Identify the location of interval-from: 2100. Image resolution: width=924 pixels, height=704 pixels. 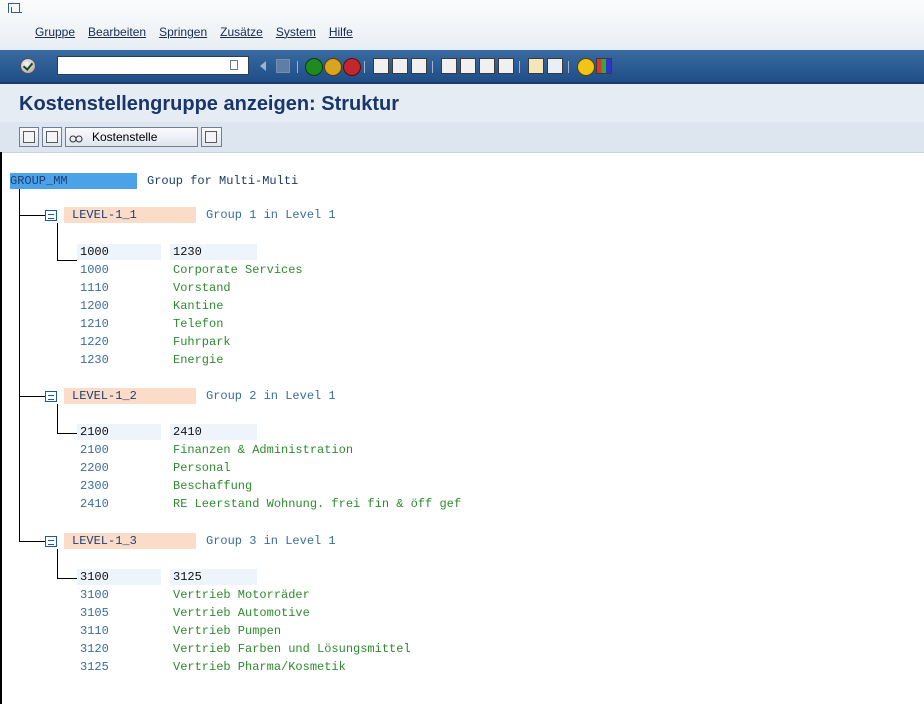
(119, 432).